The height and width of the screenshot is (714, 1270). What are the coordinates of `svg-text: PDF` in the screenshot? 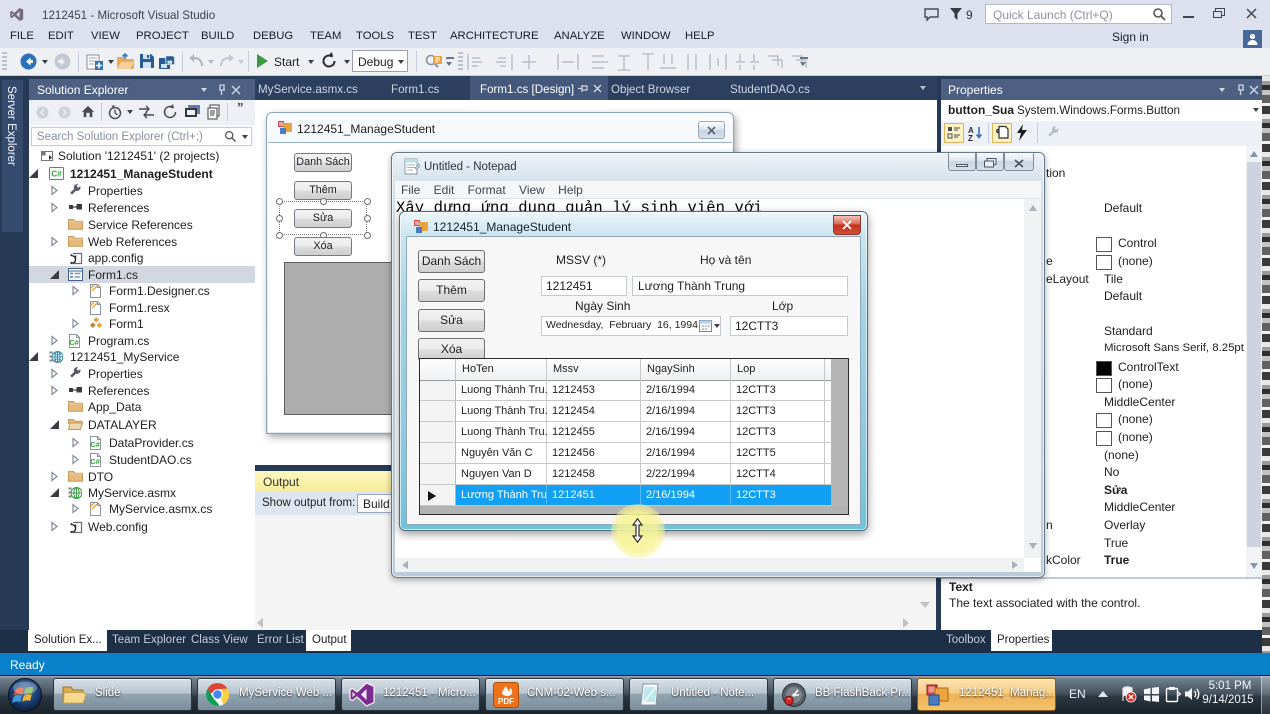 It's located at (506, 701).